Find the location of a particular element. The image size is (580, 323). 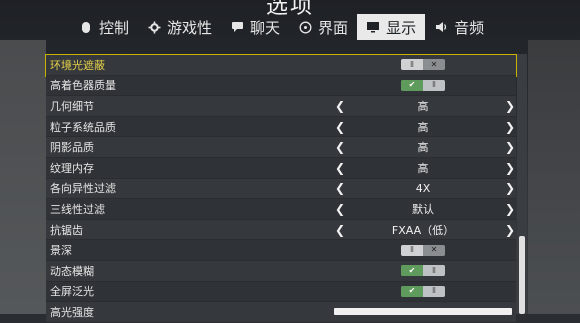

tab-label: 聊天 is located at coordinates (265, 27).